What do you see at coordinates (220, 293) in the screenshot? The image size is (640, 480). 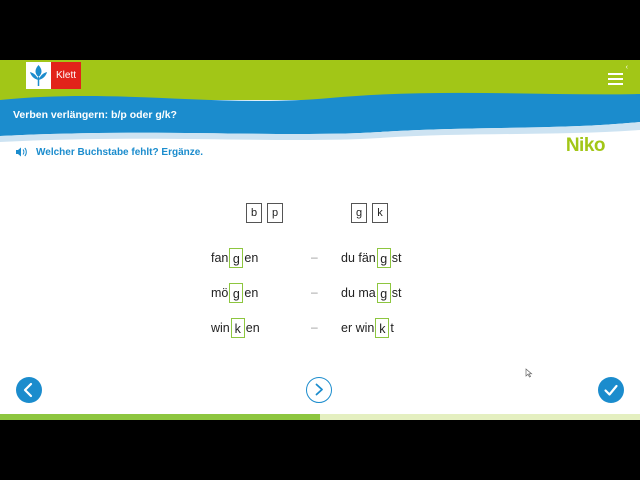 I see `word-part-before: mö` at bounding box center [220, 293].